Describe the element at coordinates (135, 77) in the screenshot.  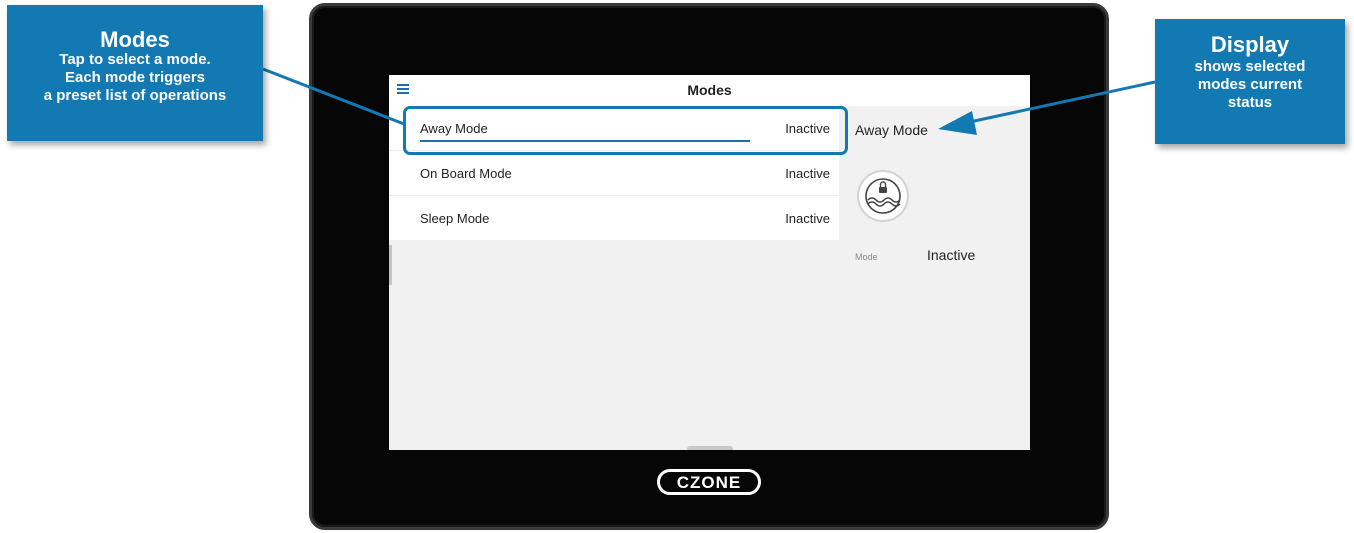
I see `callout-line: Each mode triggers` at that location.